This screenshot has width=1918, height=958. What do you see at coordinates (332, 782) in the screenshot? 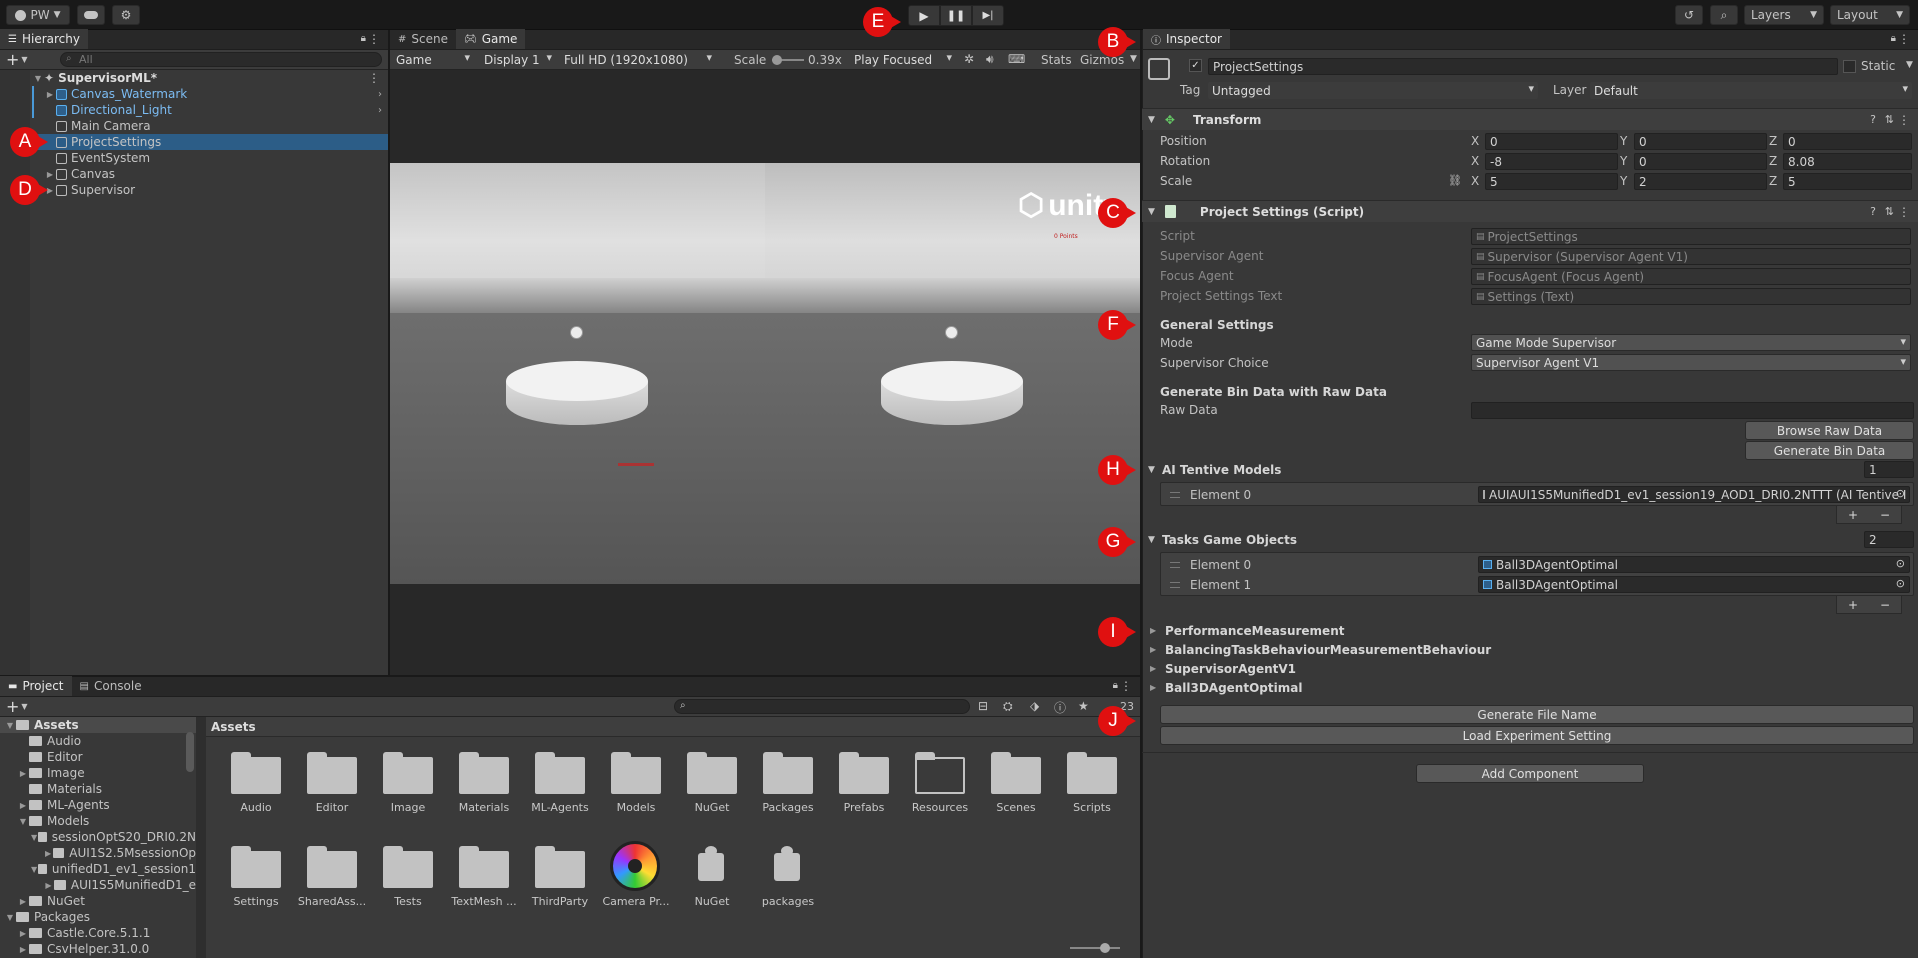
I see `asset-folder: Editor` at bounding box center [332, 782].